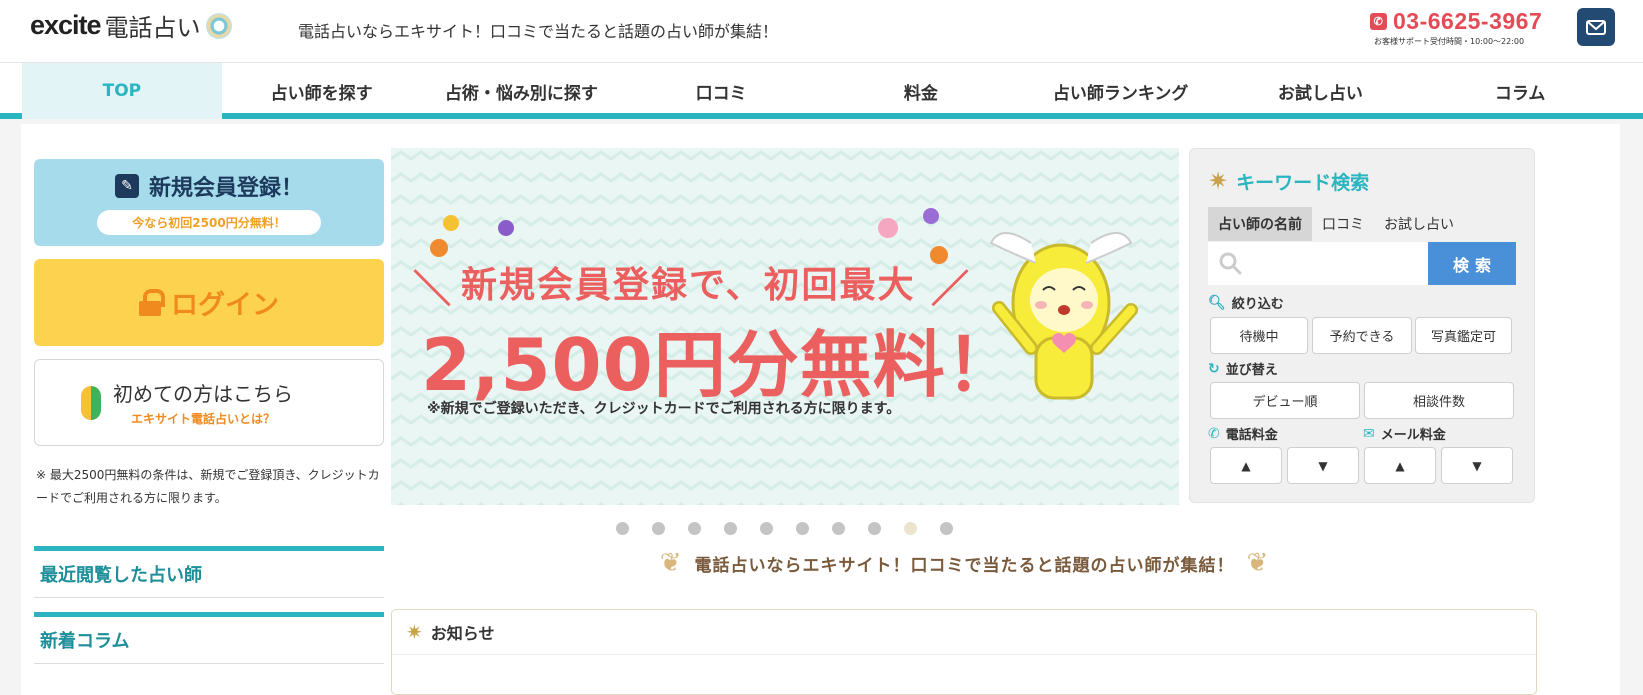  Describe the element at coordinates (209, 202) in the screenshot. I see `register-button: ✎ 新規会員登録！ 今なら初回2500円分無料！` at that location.